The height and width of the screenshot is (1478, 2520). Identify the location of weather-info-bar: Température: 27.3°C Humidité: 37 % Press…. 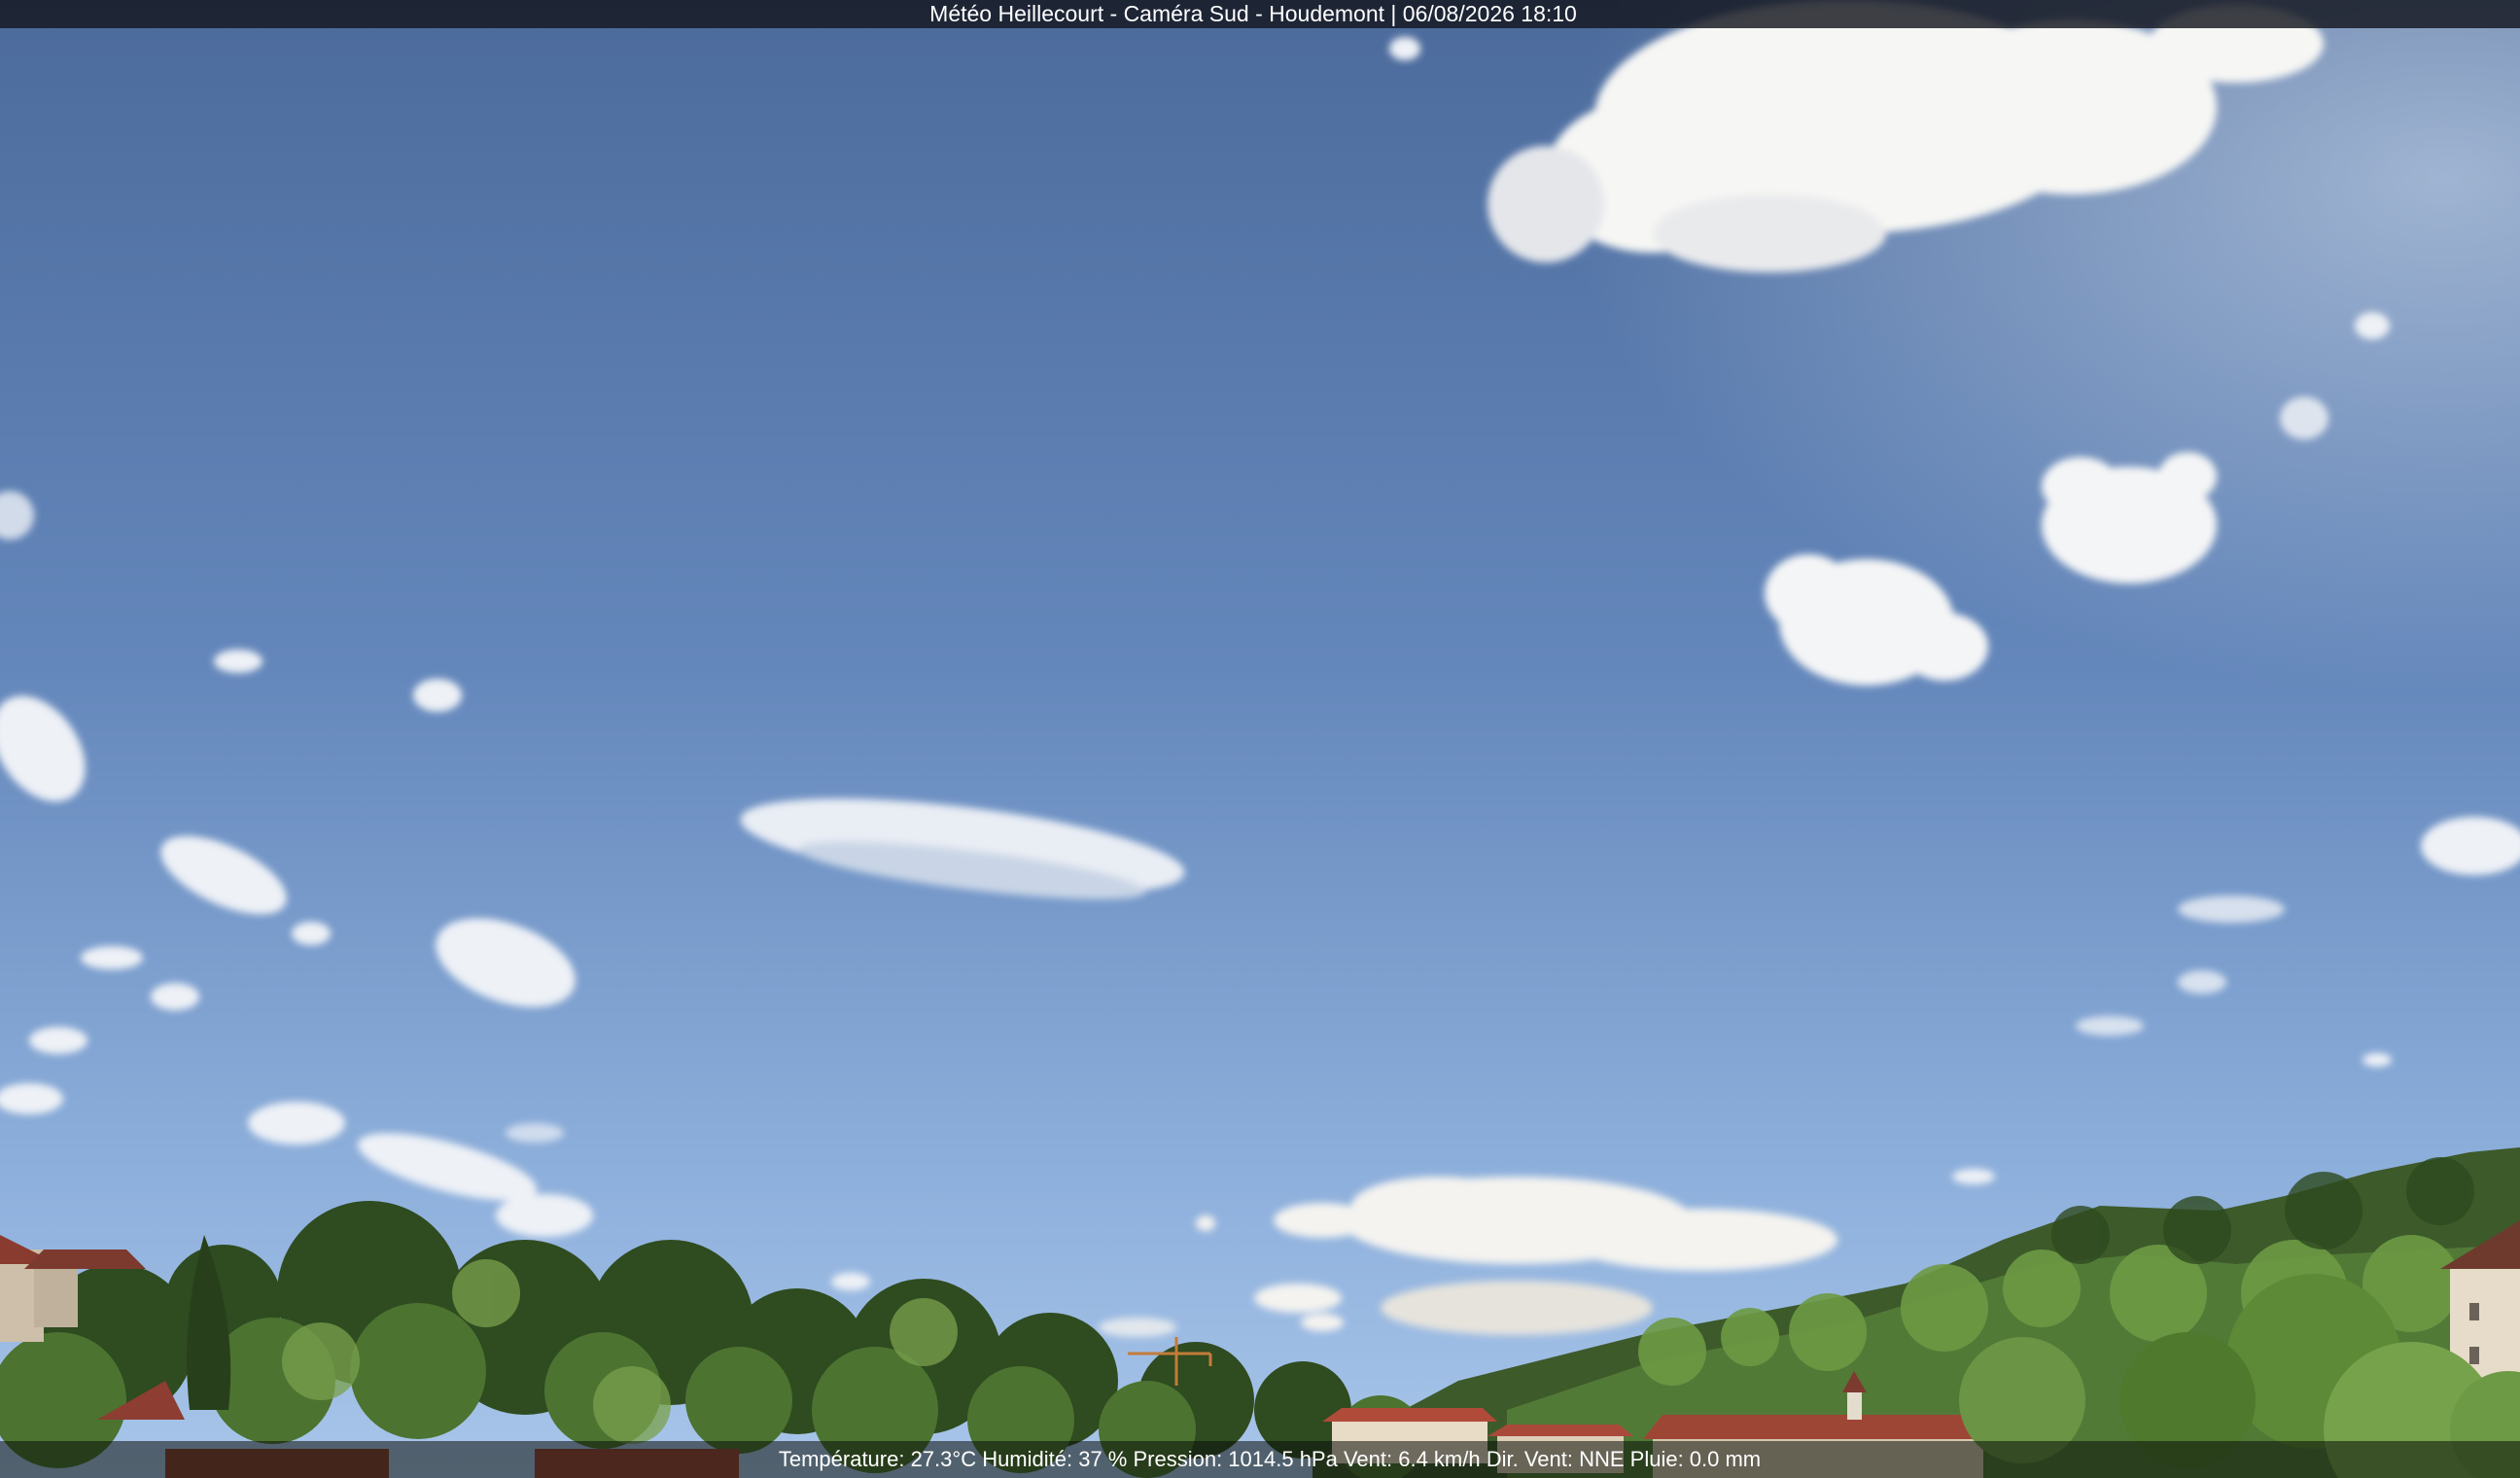
(1260, 1459).